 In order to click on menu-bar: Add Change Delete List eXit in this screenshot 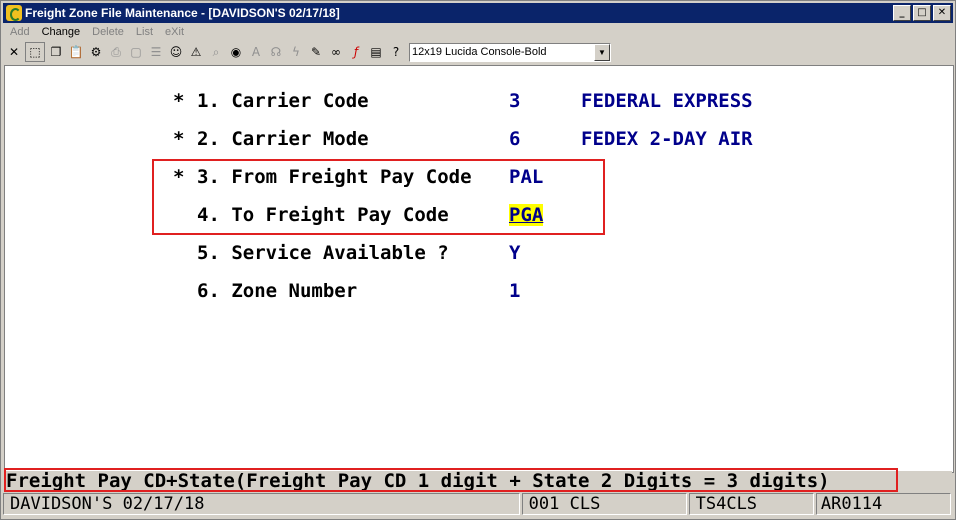, I will do `click(96, 32)`.